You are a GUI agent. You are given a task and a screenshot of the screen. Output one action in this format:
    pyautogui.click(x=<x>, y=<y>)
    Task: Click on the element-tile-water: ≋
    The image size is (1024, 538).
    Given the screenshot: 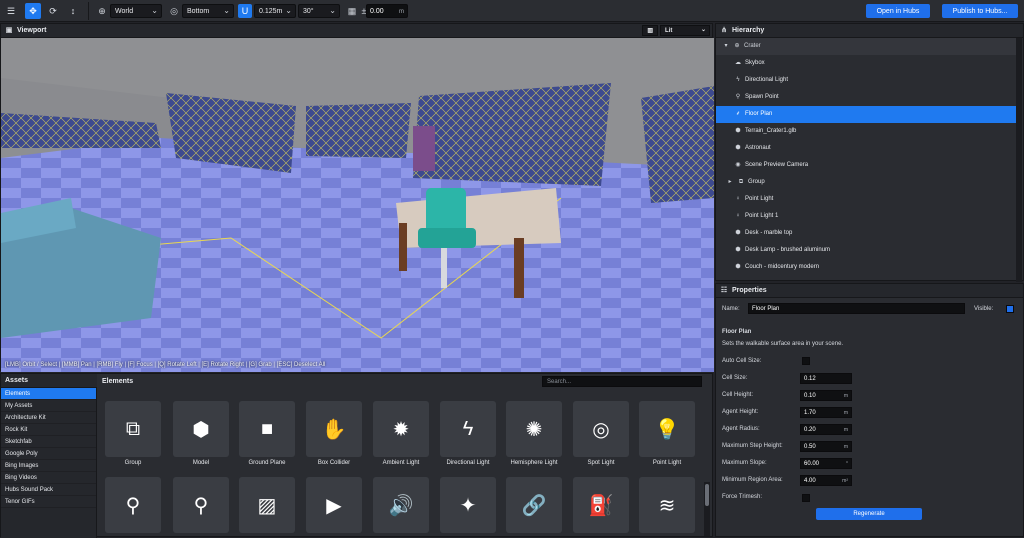 What is the action you would take?
    pyautogui.click(x=667, y=505)
    